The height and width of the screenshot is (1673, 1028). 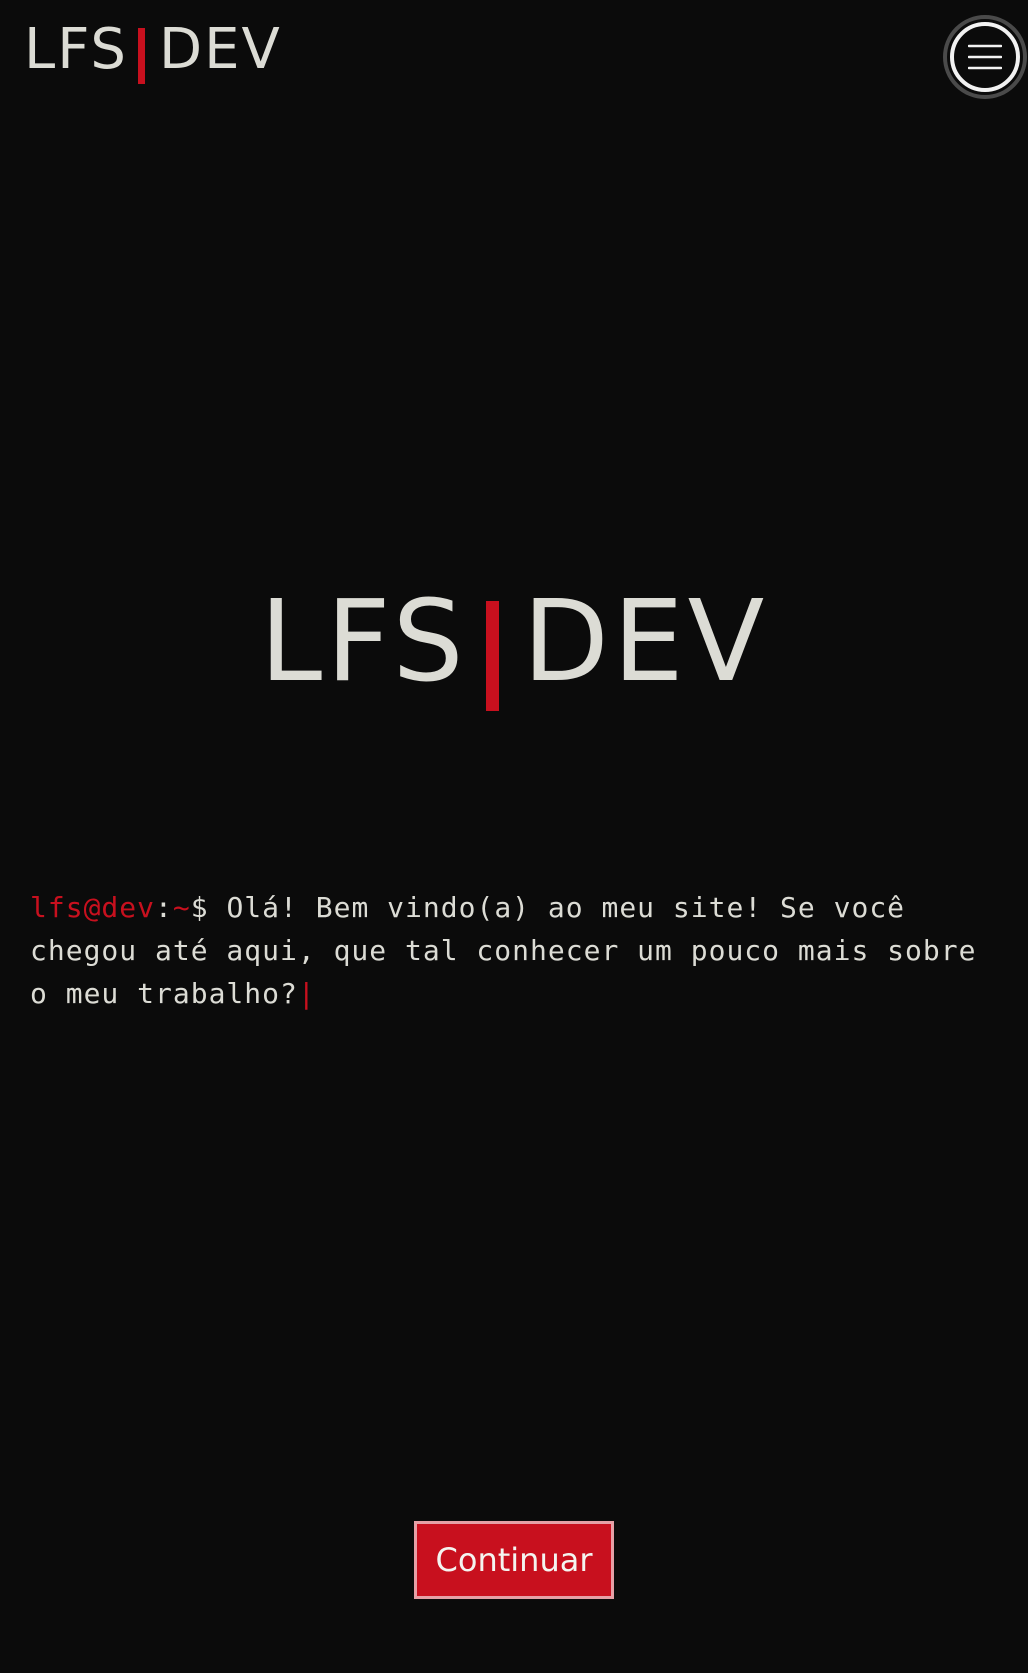 What do you see at coordinates (306, 993) in the screenshot?
I see `terminal-cursor: |` at bounding box center [306, 993].